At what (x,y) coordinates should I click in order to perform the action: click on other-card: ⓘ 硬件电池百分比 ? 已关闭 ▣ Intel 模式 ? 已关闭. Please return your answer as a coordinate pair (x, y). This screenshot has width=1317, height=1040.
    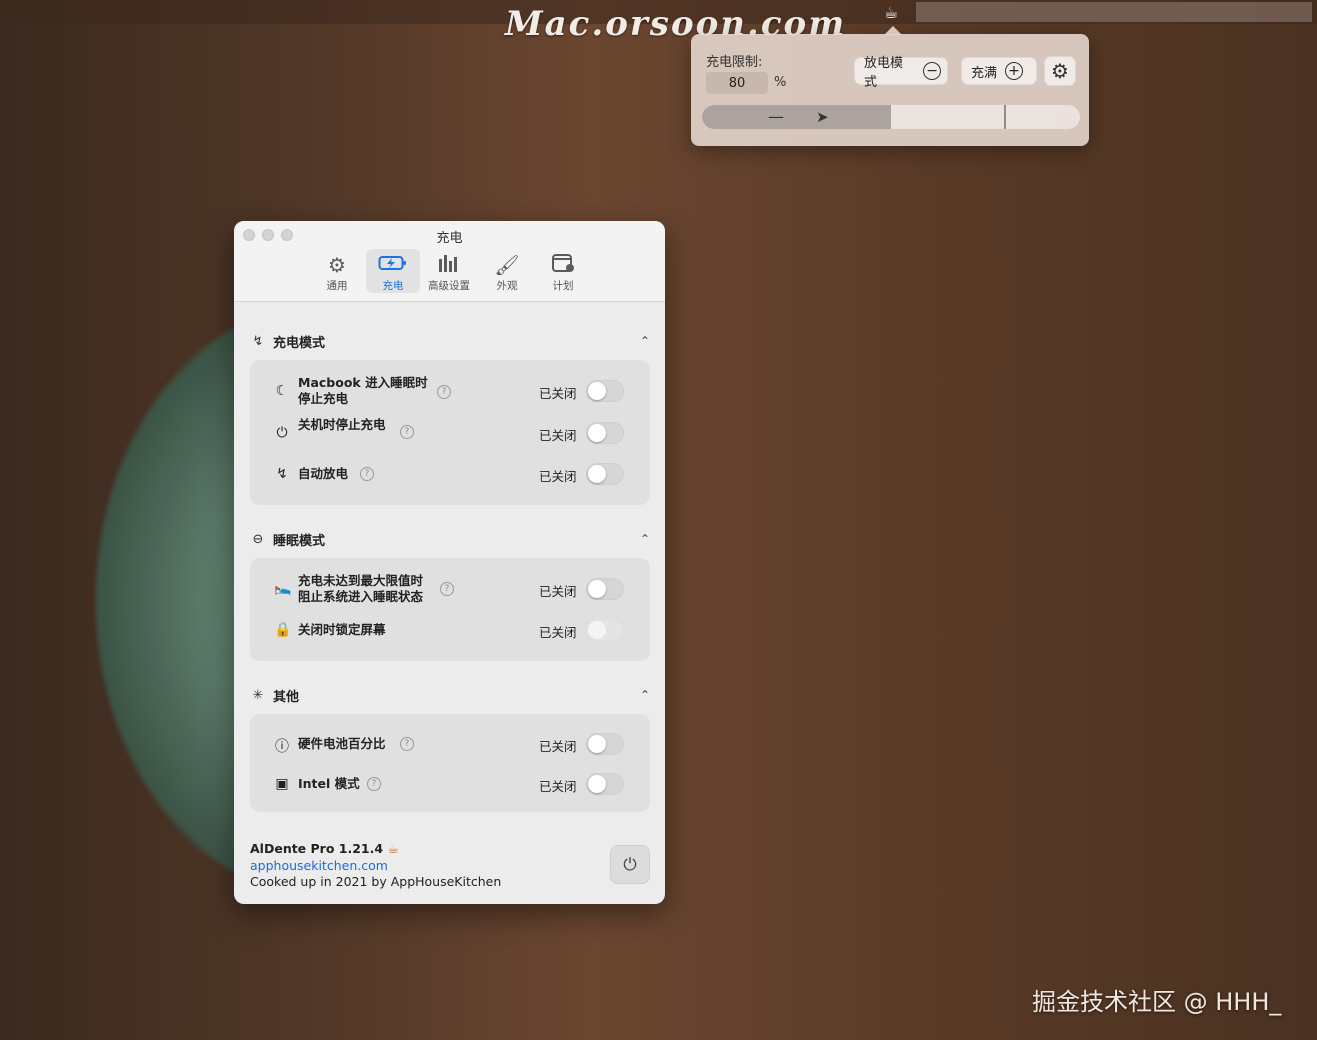
    Looking at the image, I should click on (450, 763).